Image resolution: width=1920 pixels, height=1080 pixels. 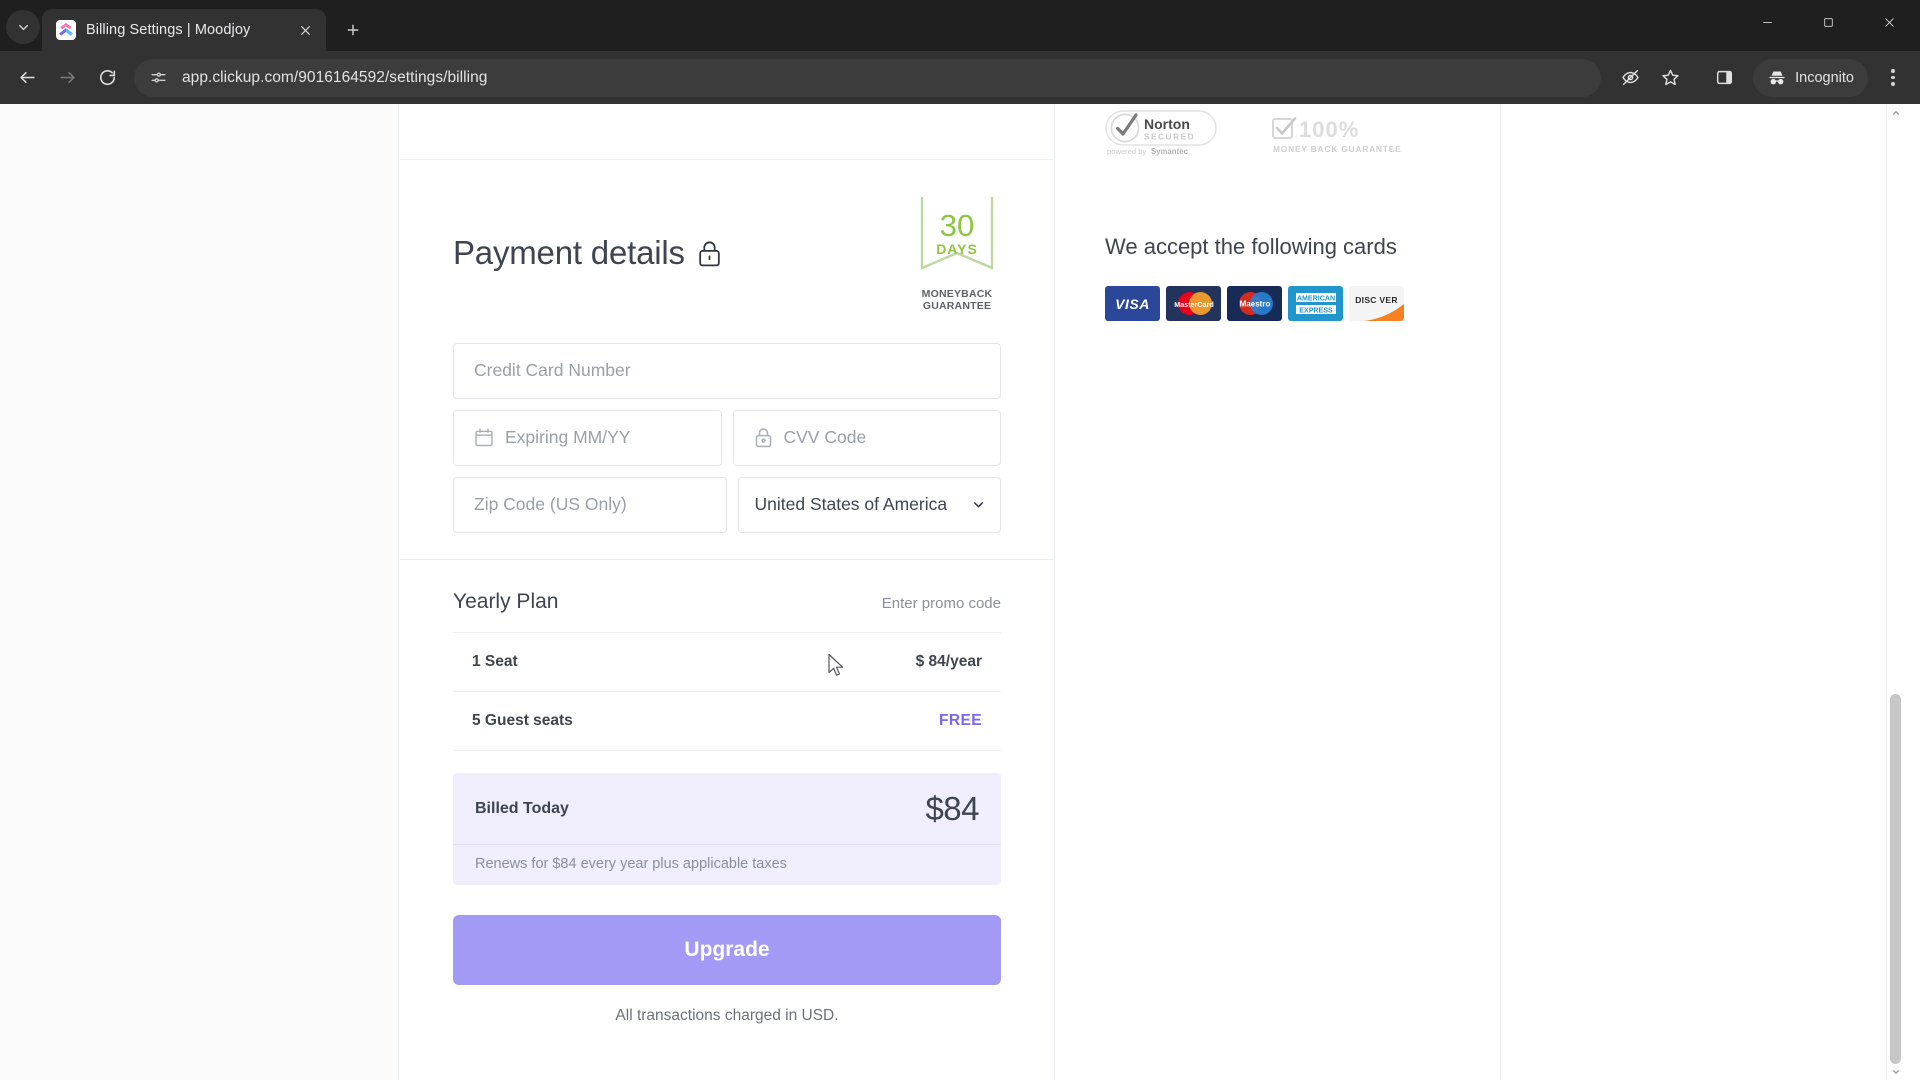 What do you see at coordinates (1167, 124) in the screenshot?
I see `svg-text: Norton` at bounding box center [1167, 124].